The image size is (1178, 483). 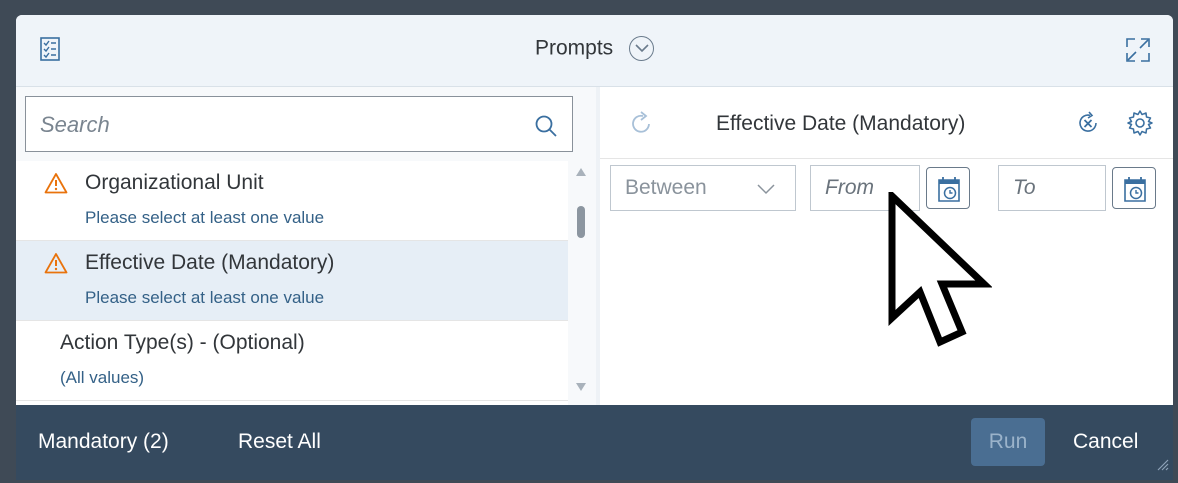 I want to click on prompt-status: (All values), so click(x=102, y=377).